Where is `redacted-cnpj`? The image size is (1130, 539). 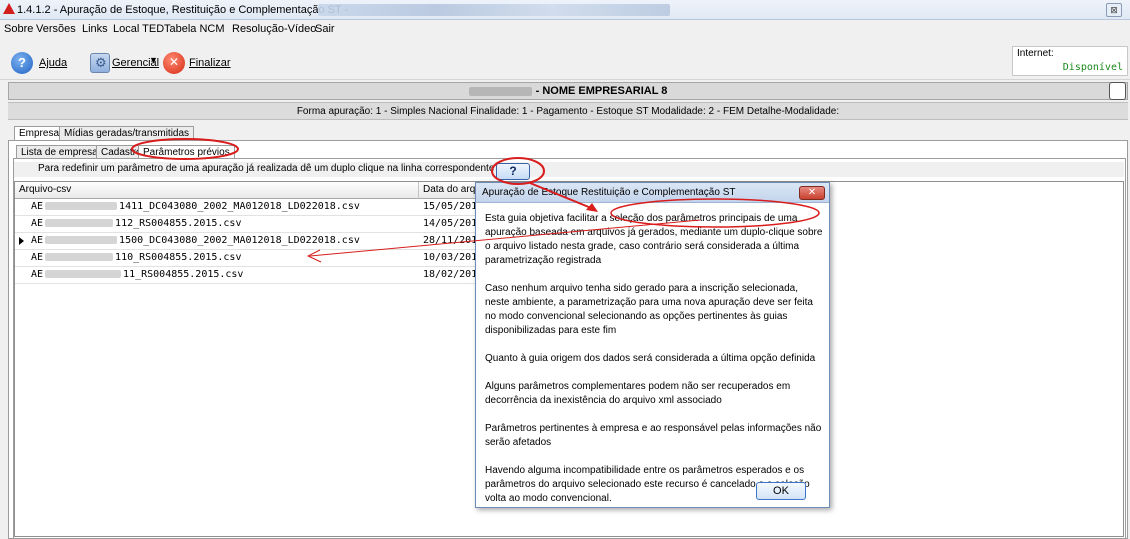 redacted-cnpj is located at coordinates (500, 91).